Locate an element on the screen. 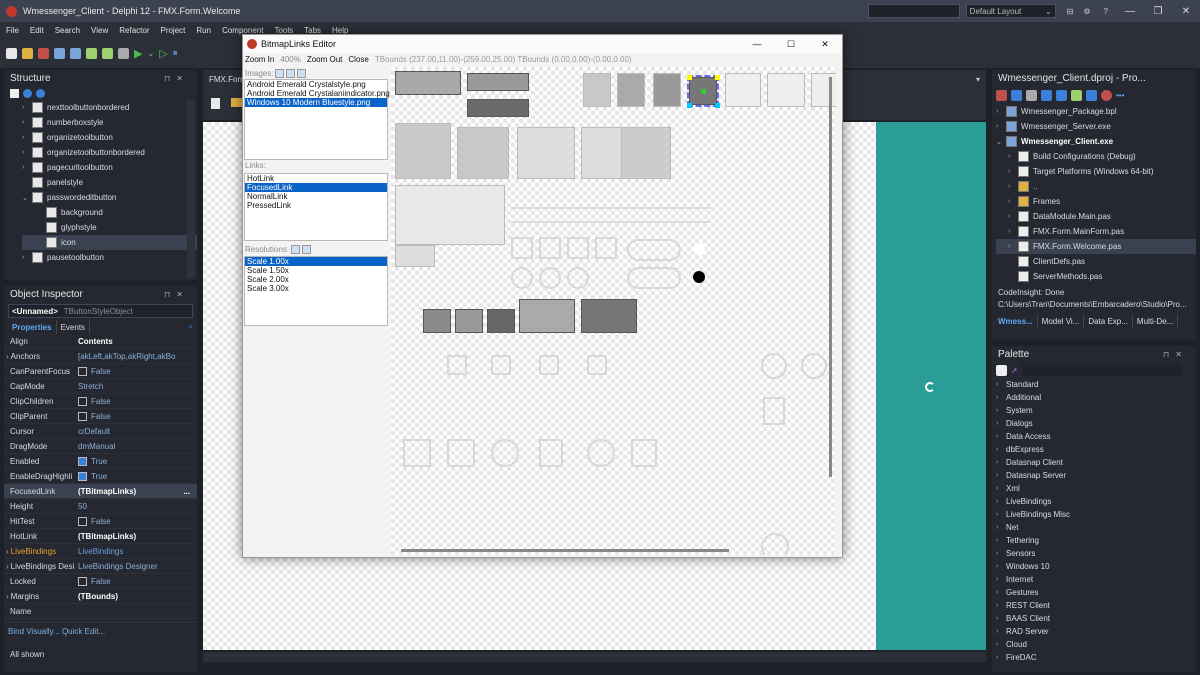 The height and width of the screenshot is (675, 1200). remove-image-icon is located at coordinates (291, 73).